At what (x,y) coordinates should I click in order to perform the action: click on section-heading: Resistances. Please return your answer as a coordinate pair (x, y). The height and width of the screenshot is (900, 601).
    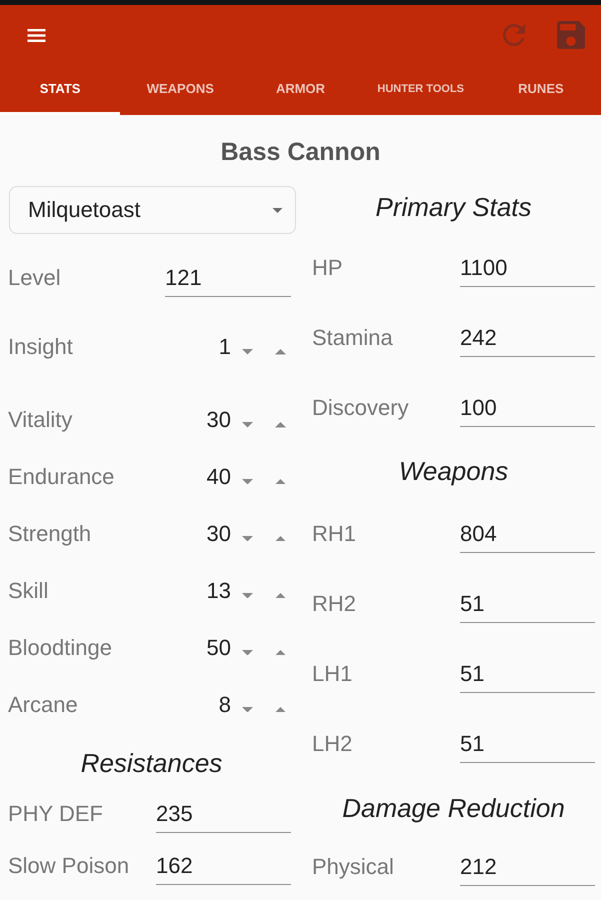
    Looking at the image, I should click on (152, 763).